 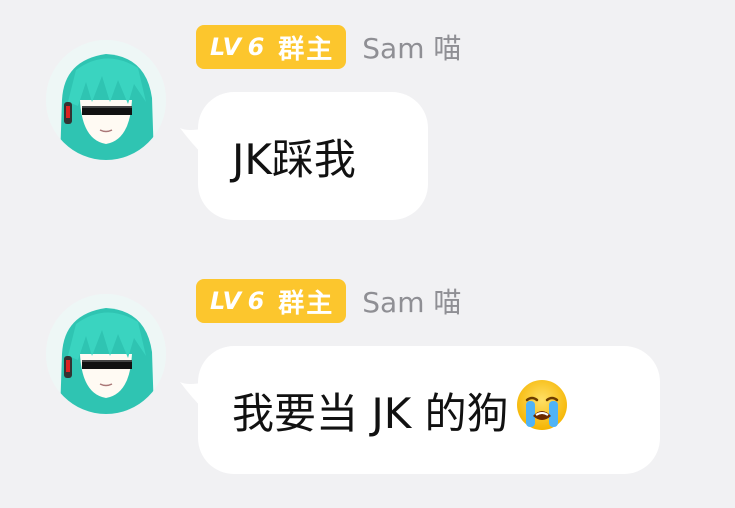 I want to click on message-bubble: JK踩我, so click(x=313, y=156).